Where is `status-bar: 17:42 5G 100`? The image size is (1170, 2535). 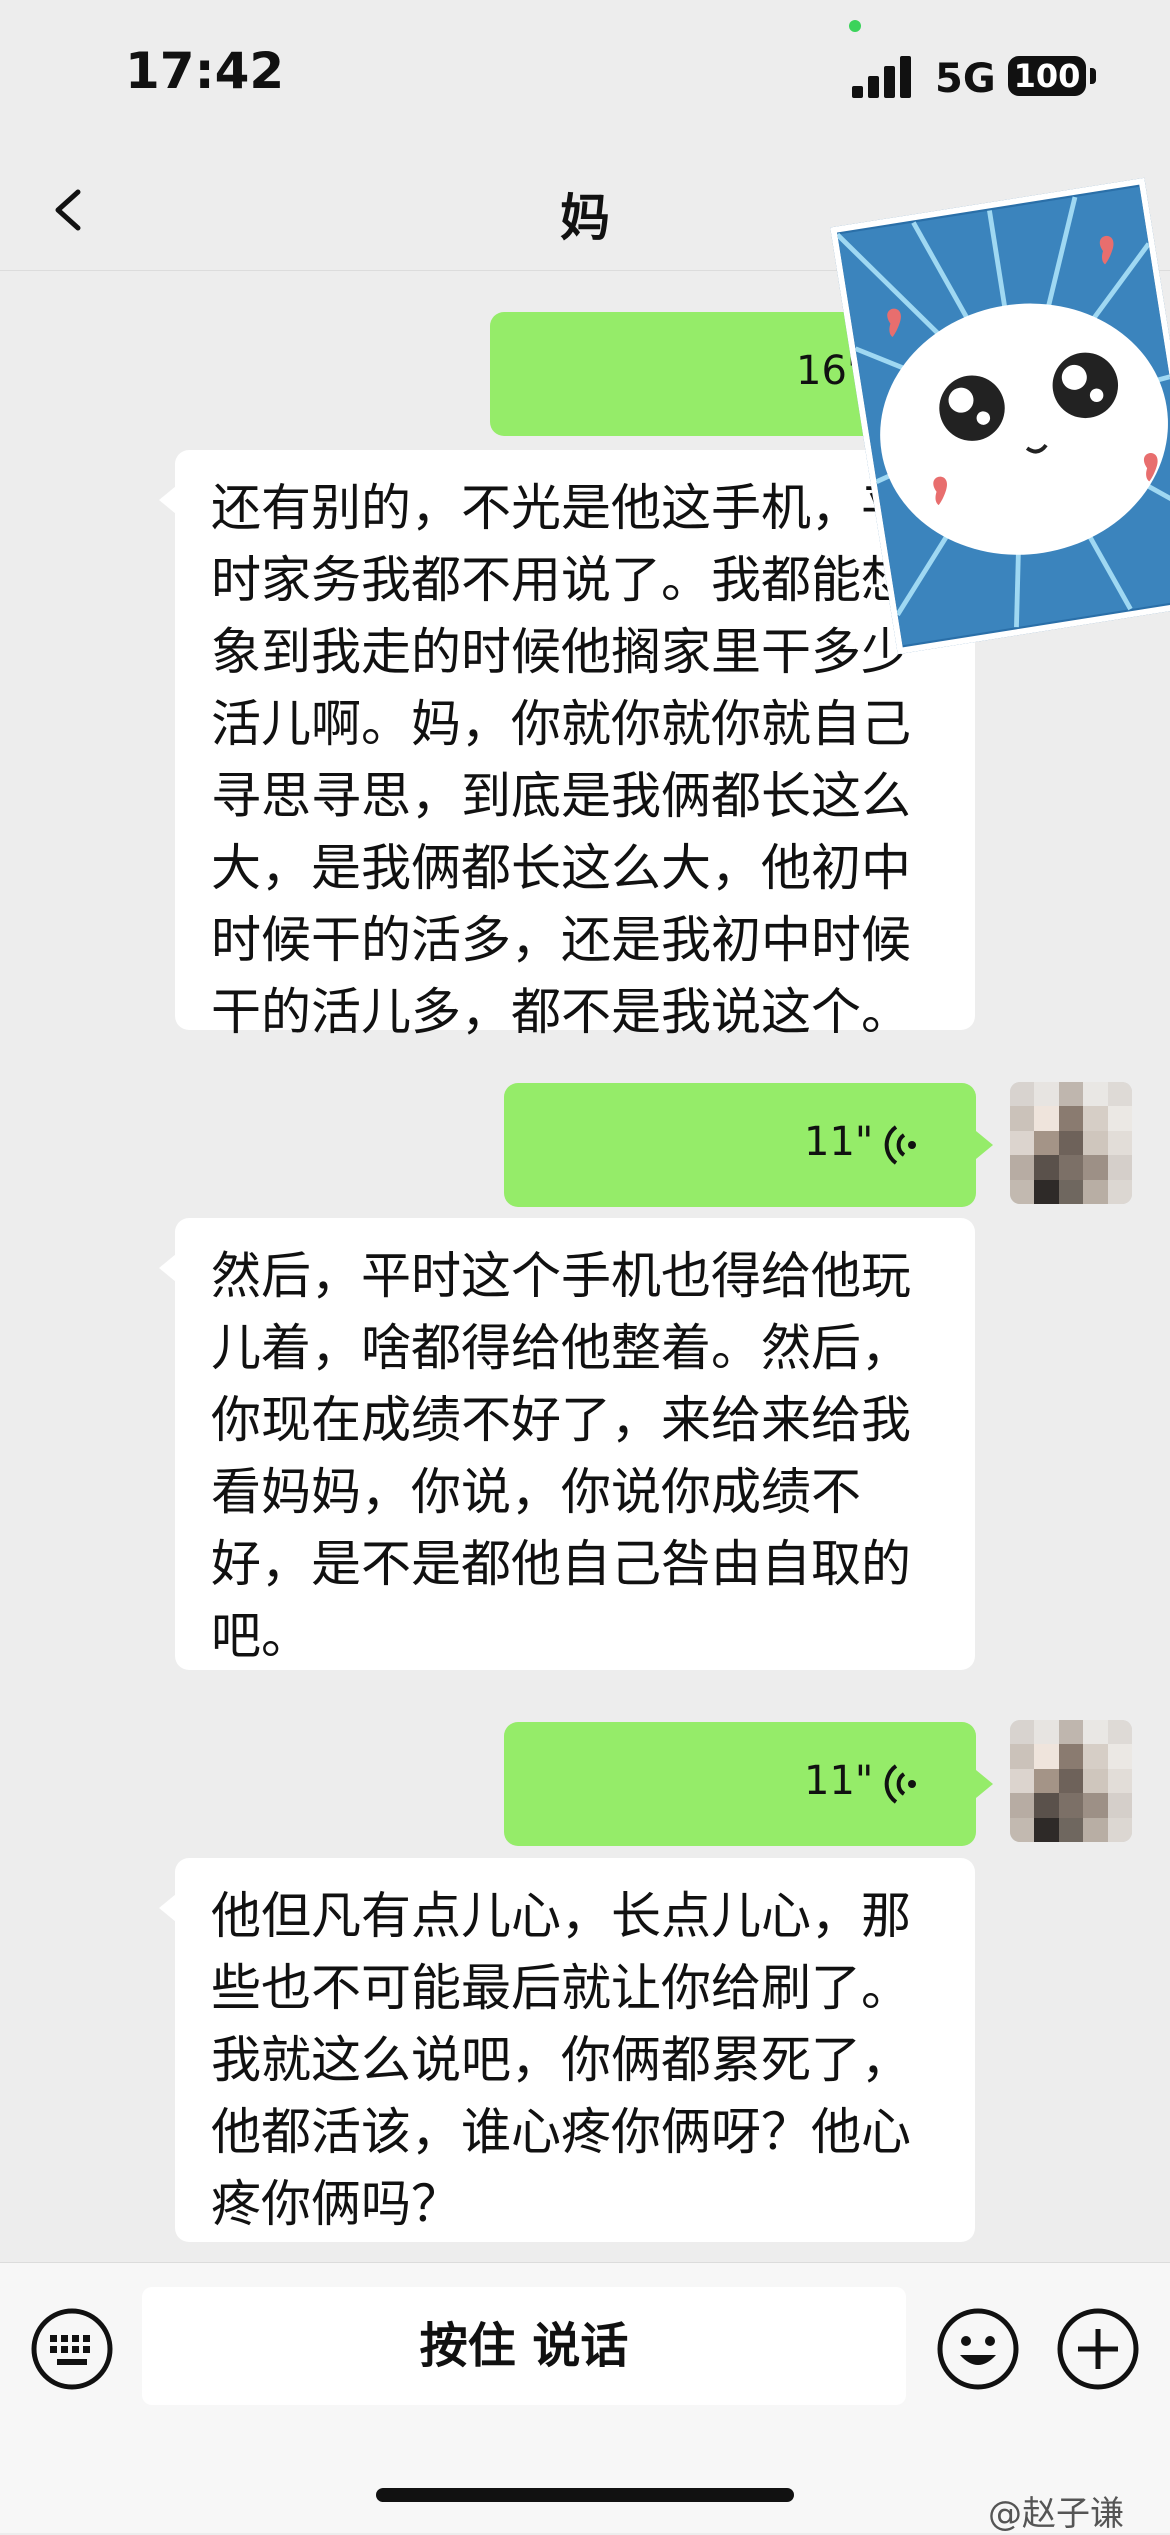 status-bar: 17:42 5G 100 is located at coordinates (585, 75).